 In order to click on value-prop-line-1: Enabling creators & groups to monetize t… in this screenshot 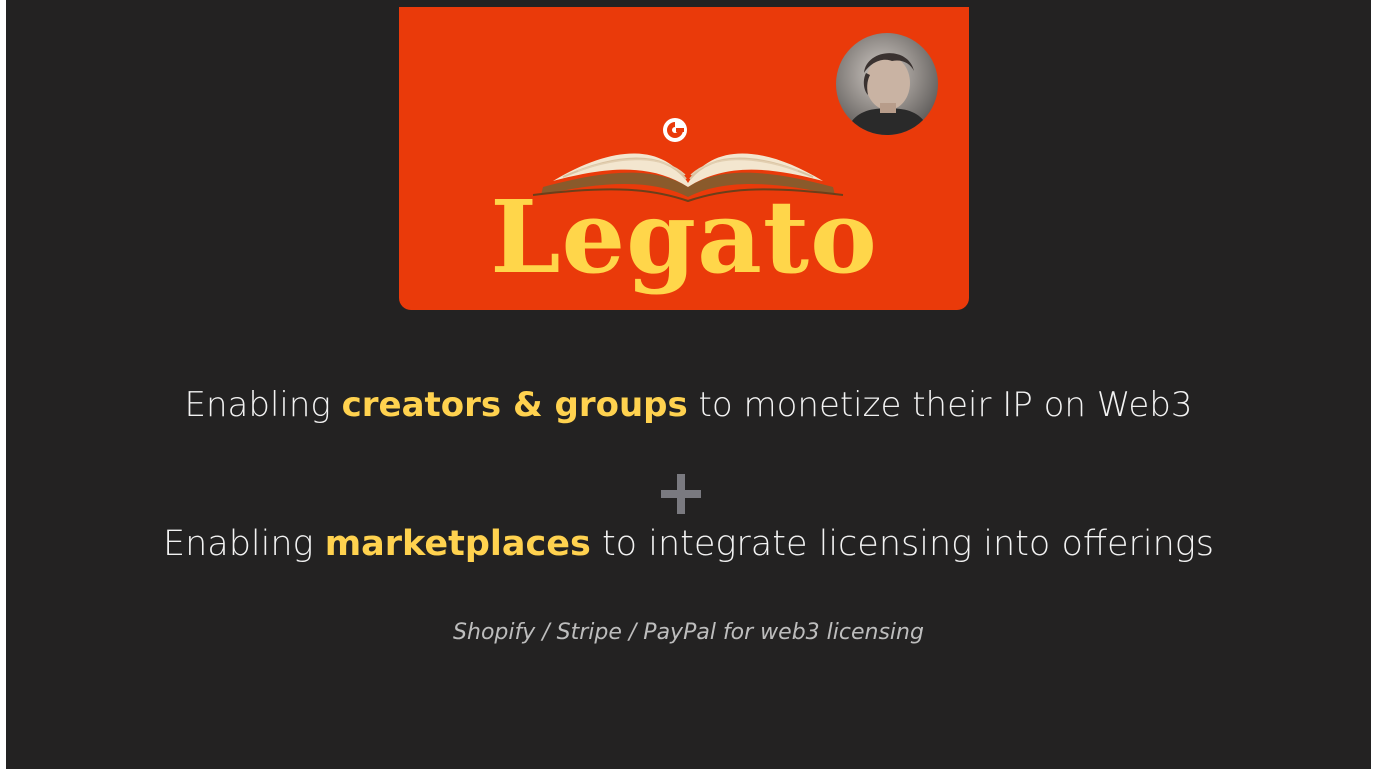, I will do `click(688, 405)`.